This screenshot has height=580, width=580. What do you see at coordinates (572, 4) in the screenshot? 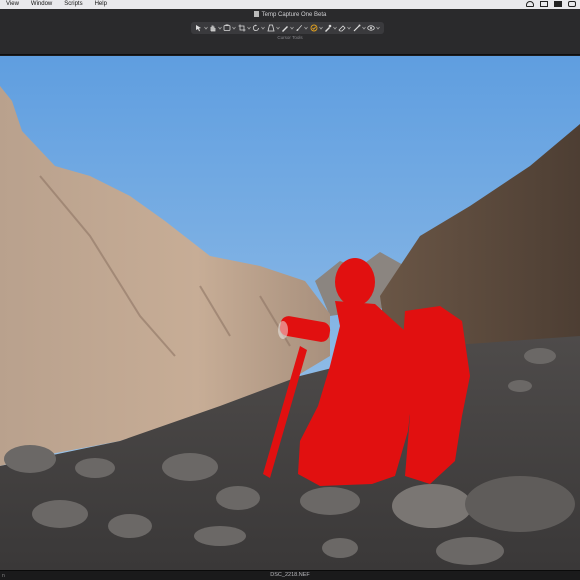
I see `control-center-icon` at bounding box center [572, 4].